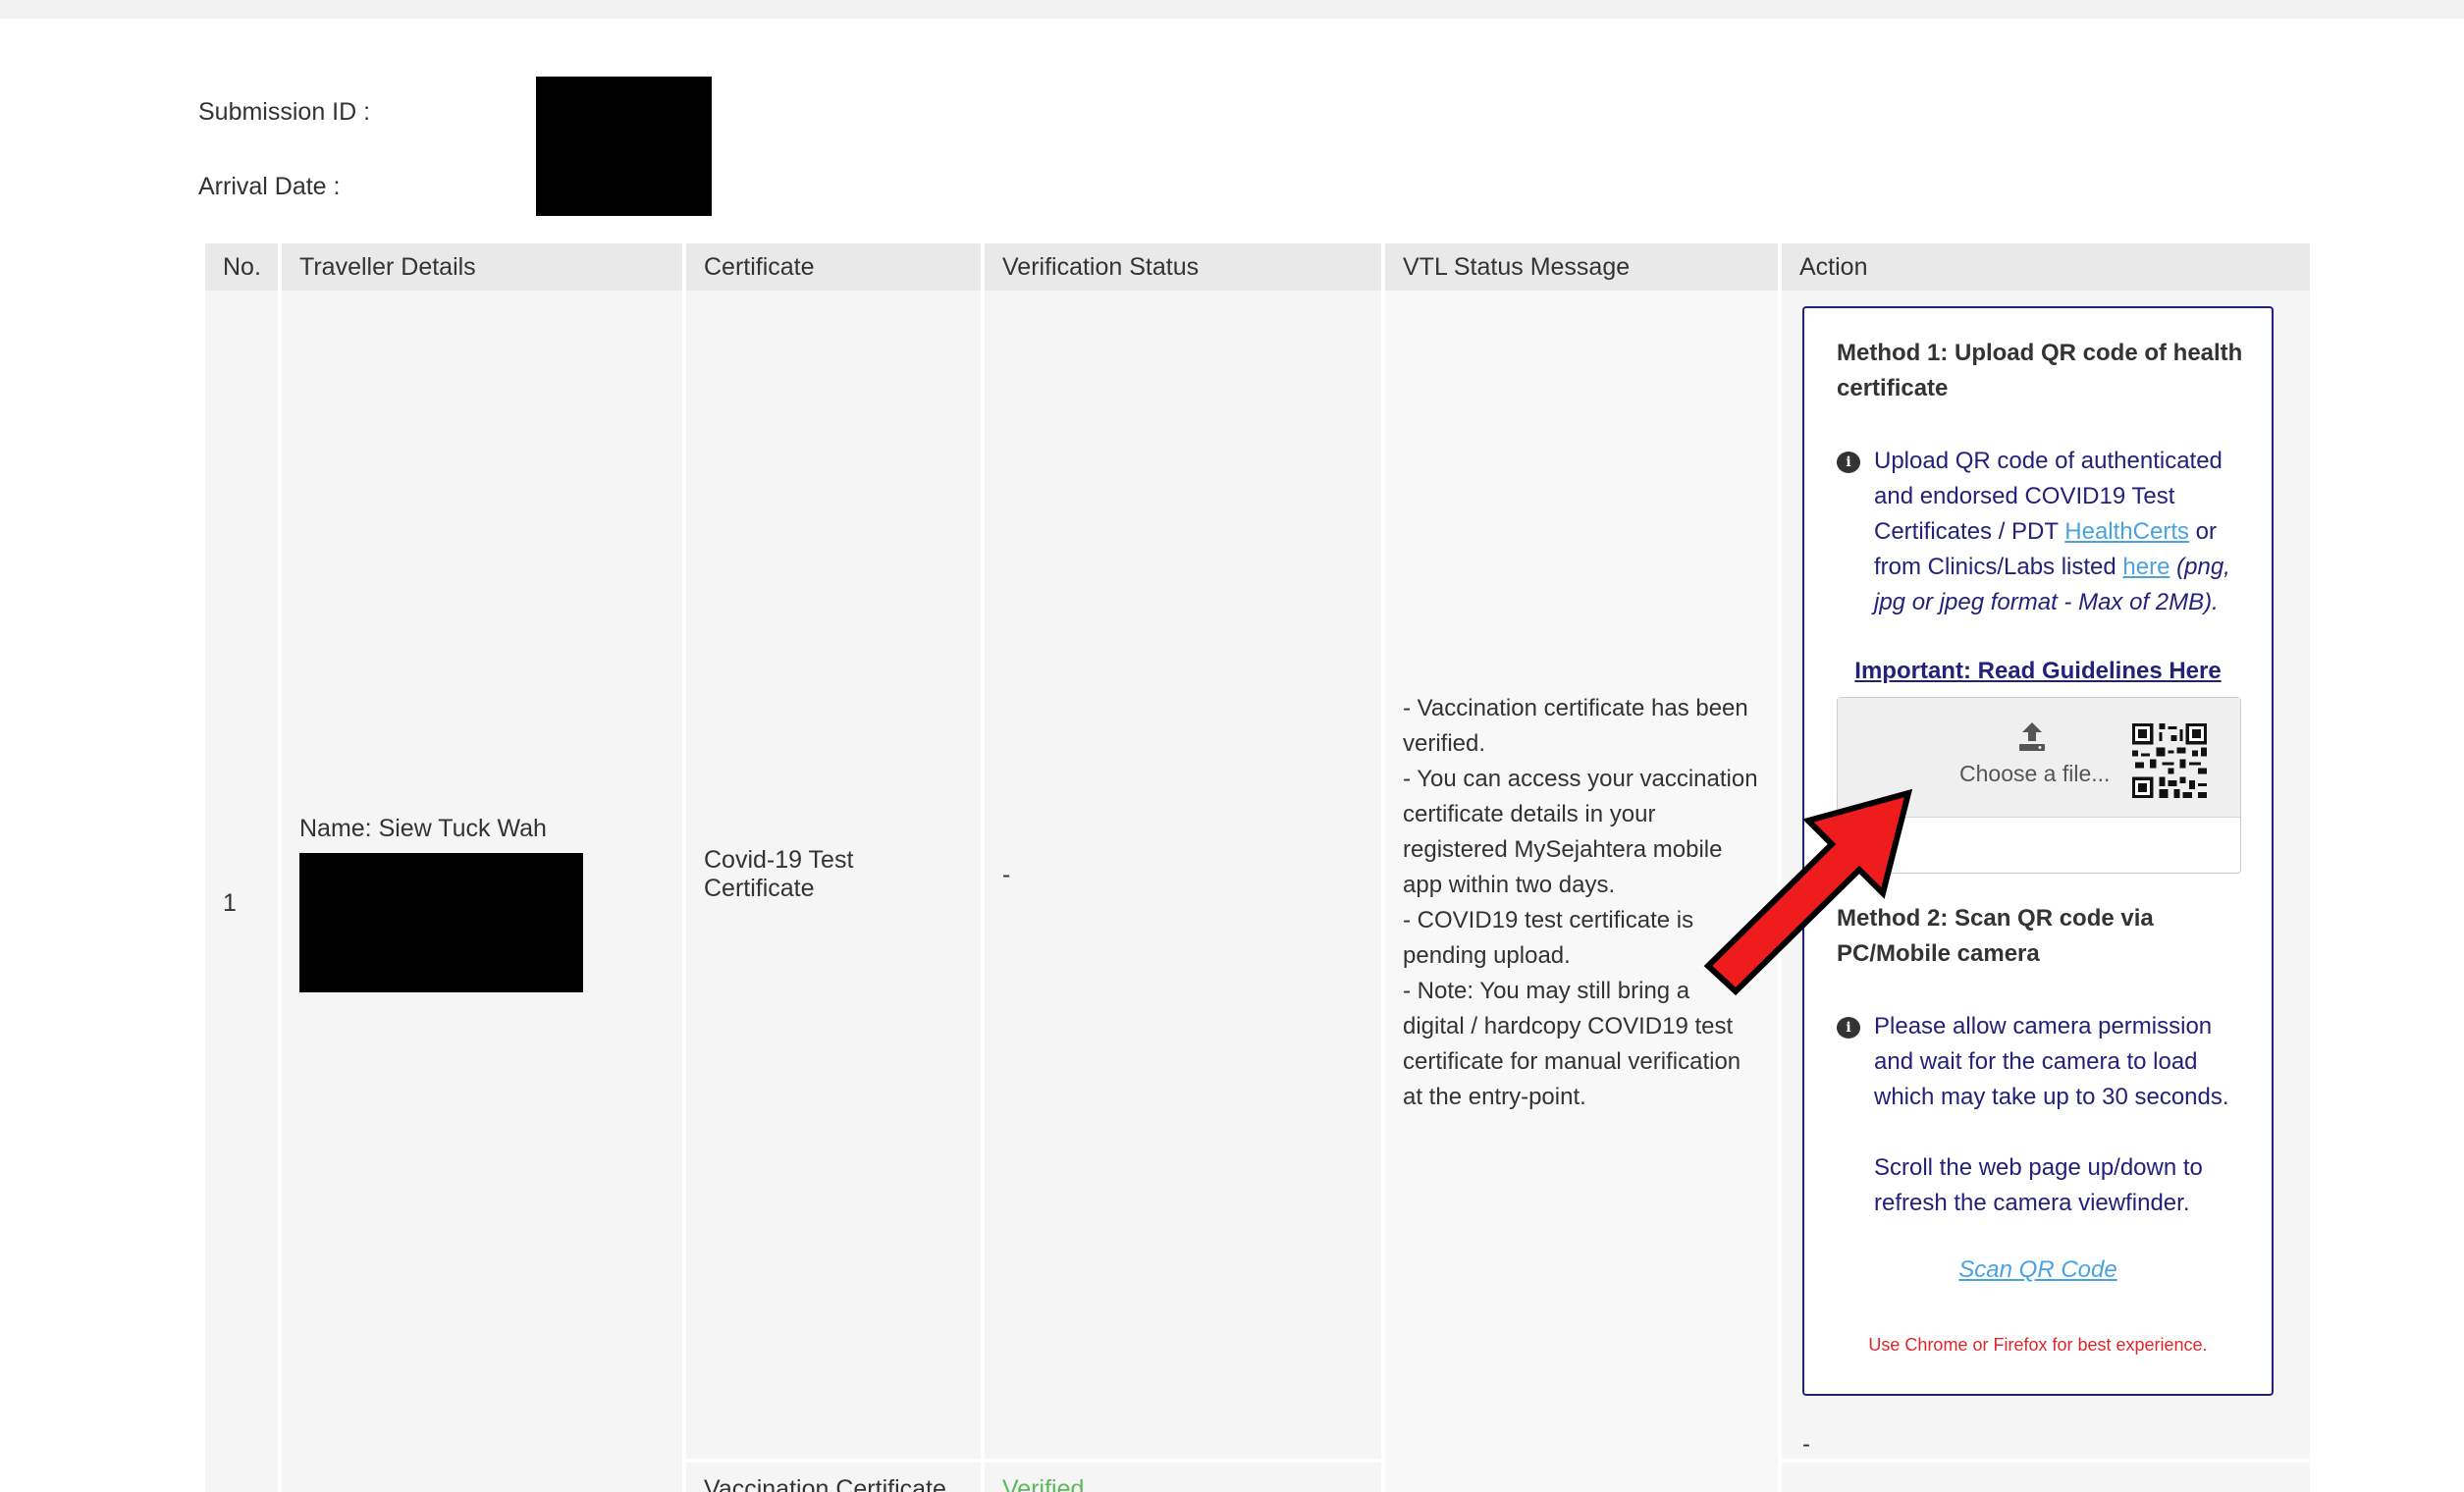  What do you see at coordinates (833, 1476) in the screenshot?
I see `cell-vaccination-certificate: Vaccination Certificate` at bounding box center [833, 1476].